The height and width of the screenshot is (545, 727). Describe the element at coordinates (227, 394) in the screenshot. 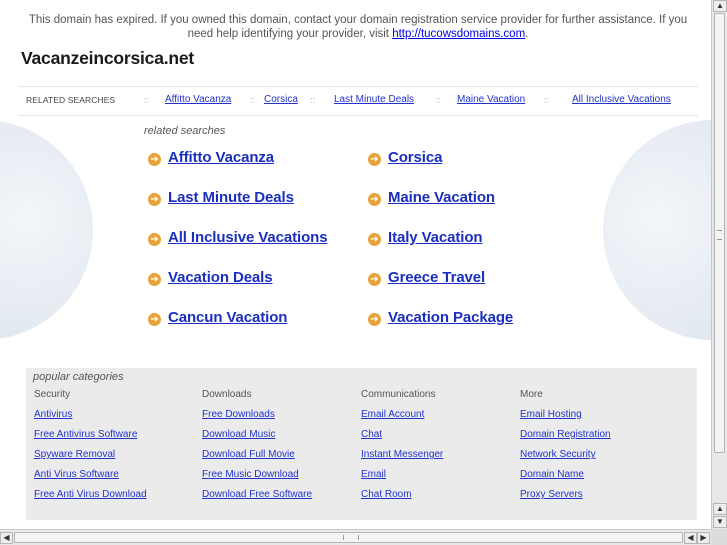

I see `category-title: Downloads` at that location.